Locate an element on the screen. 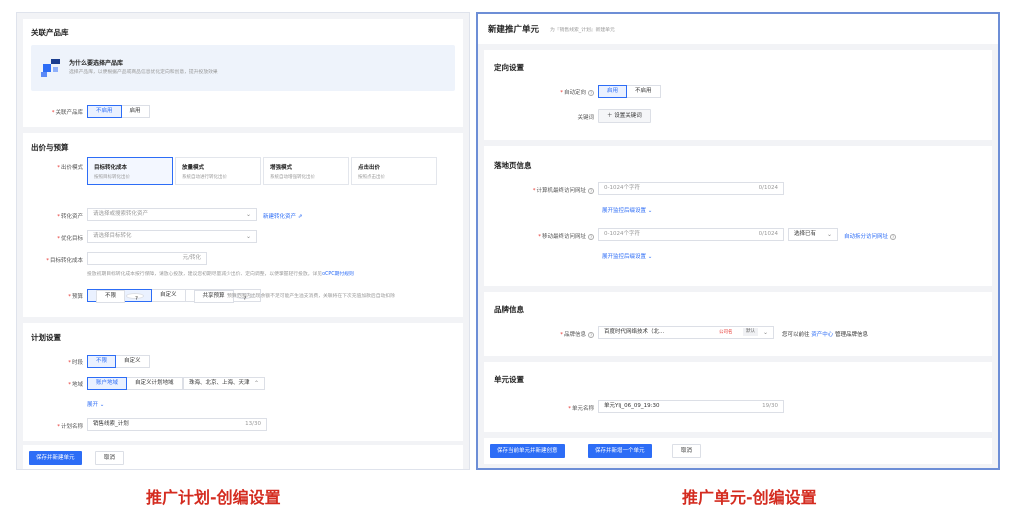 This screenshot has width=1016, height=524. auto-targeting-label: *自动定向? is located at coordinates (577, 92).